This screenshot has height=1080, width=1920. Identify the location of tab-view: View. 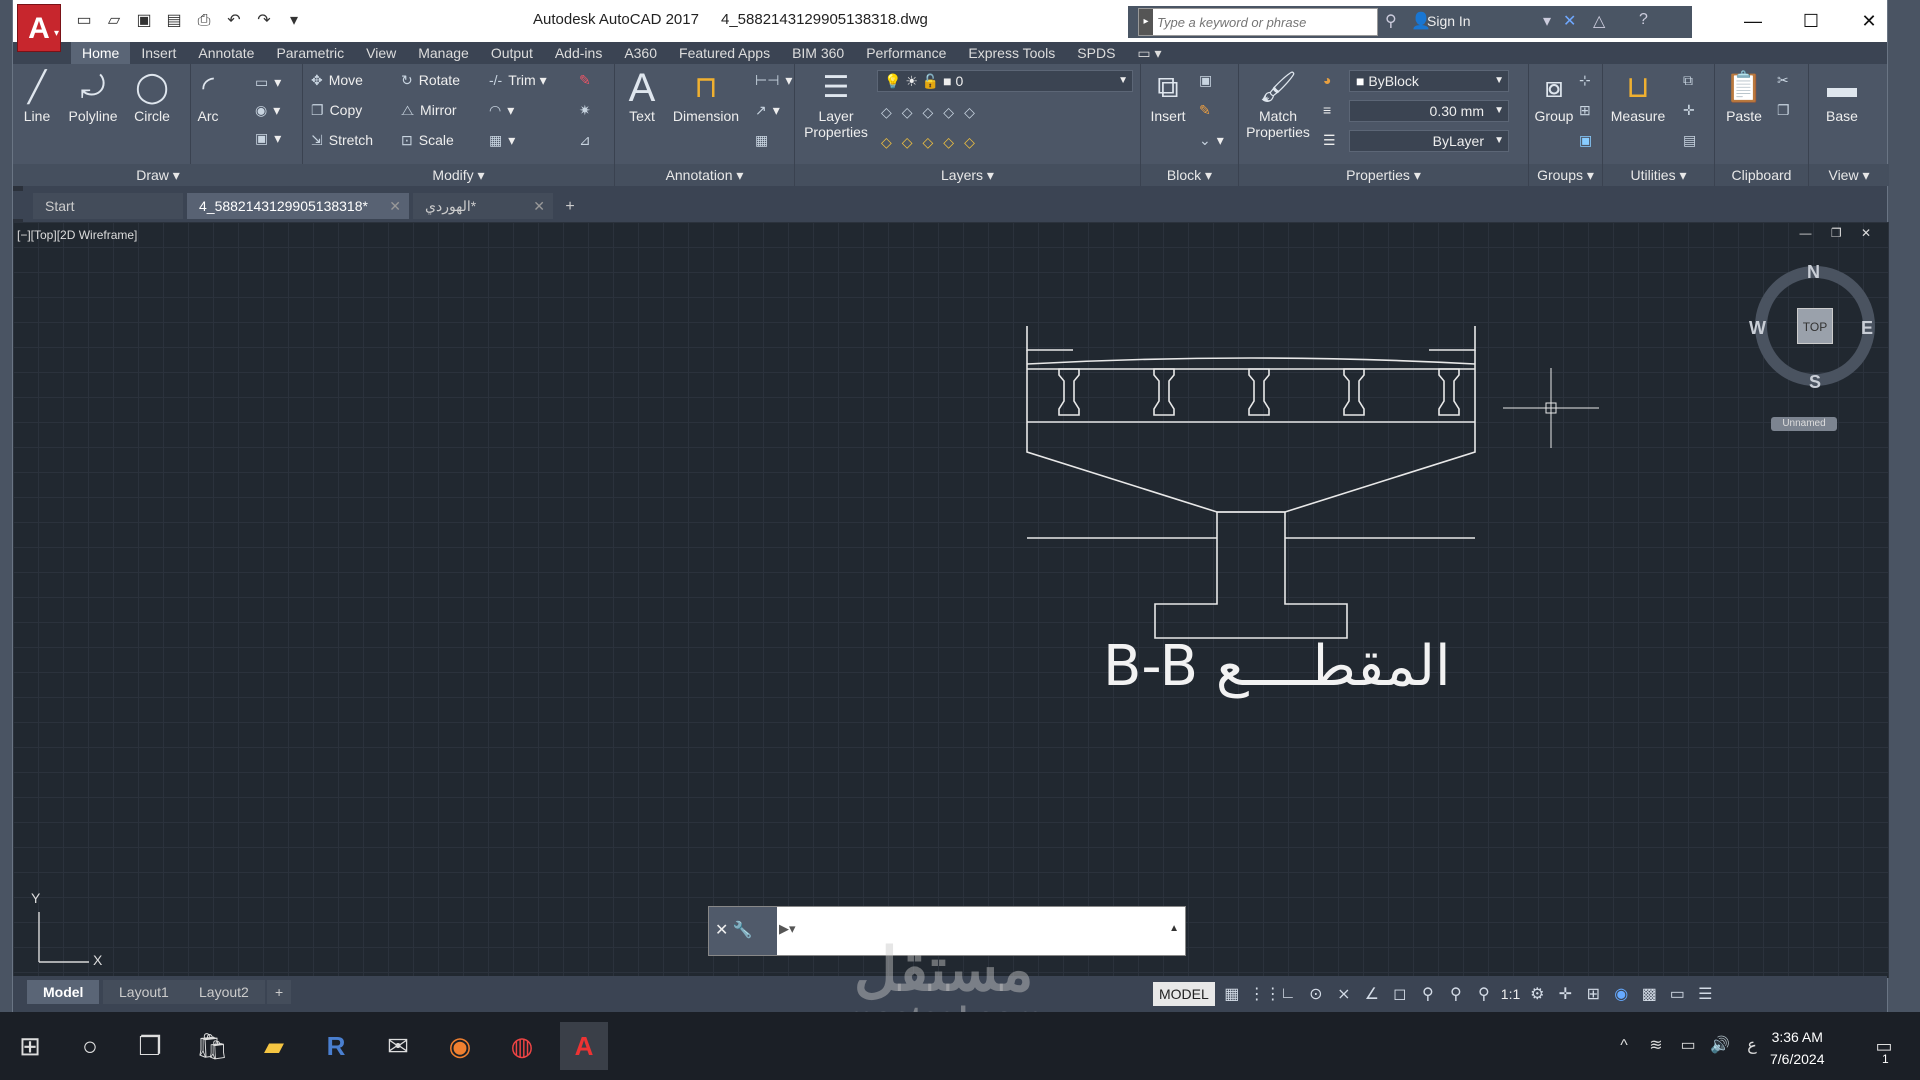
(381, 53).